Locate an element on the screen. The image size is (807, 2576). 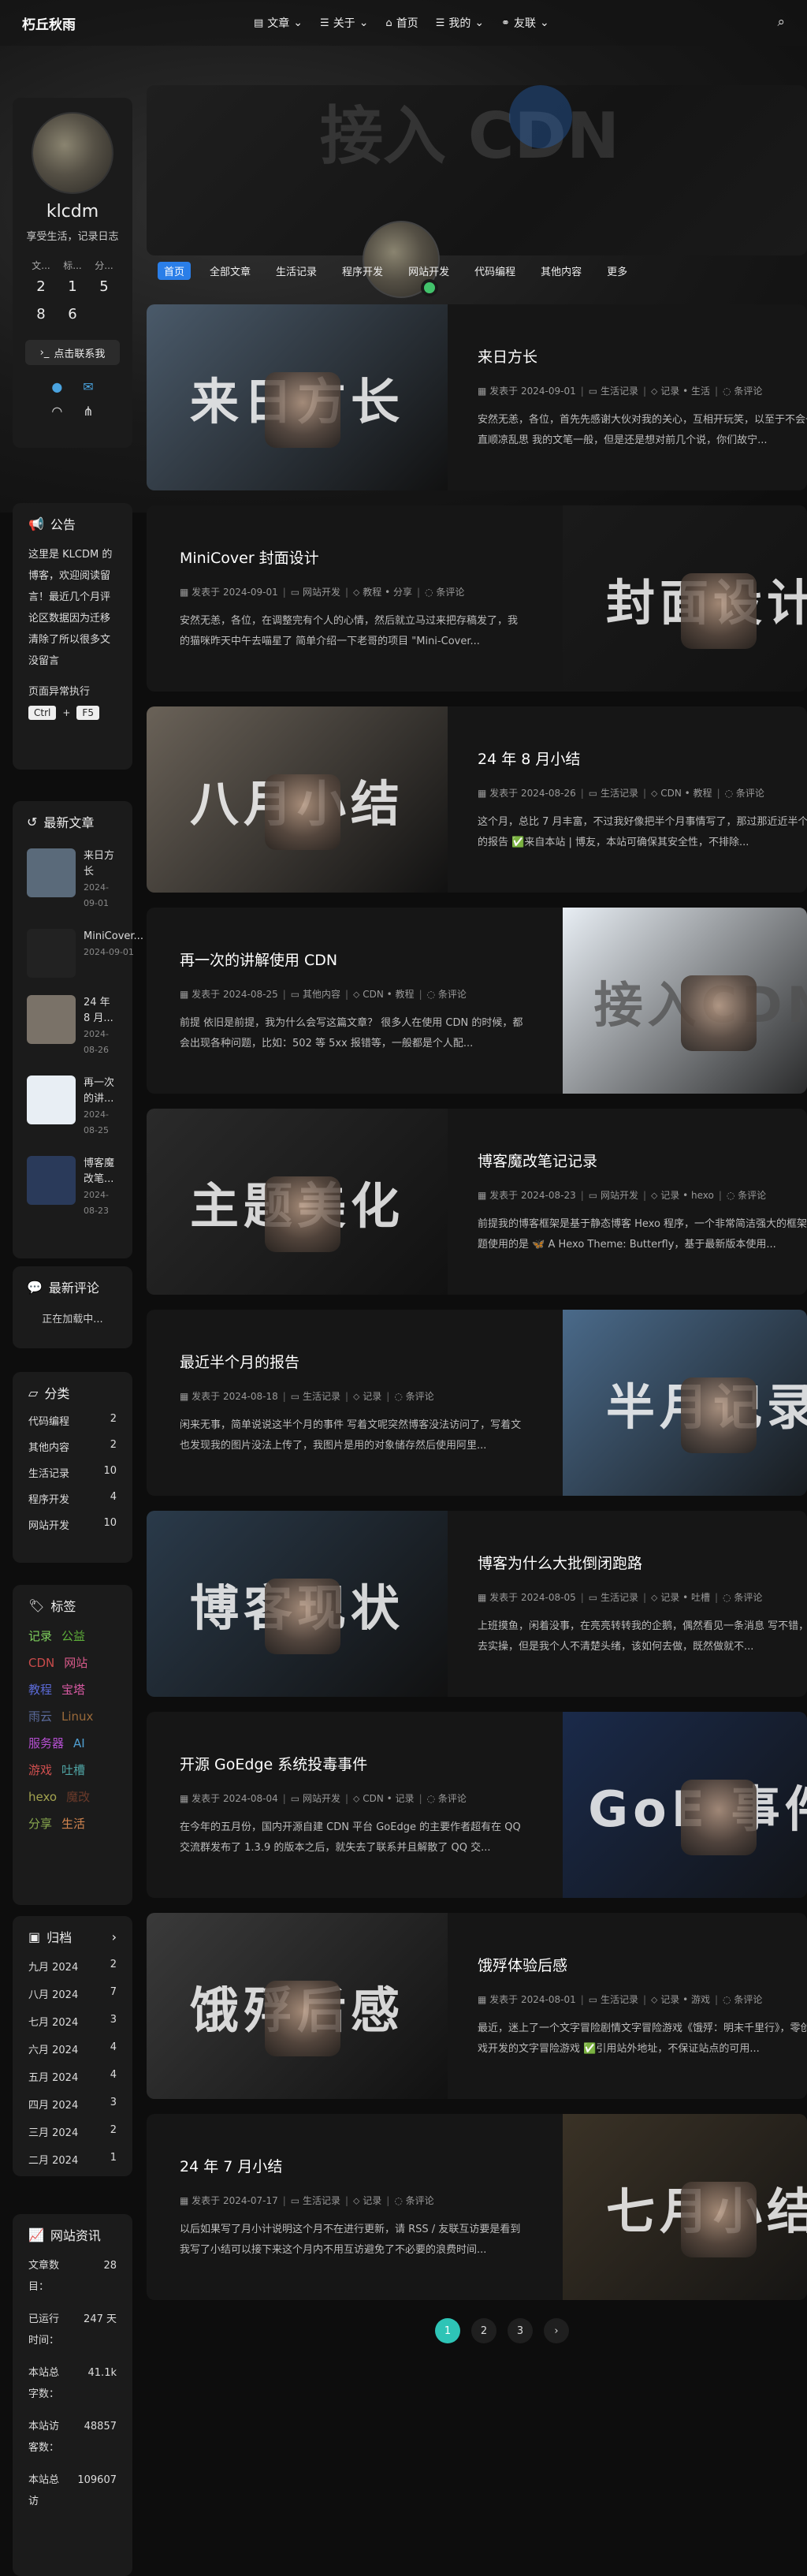
post-tags: 记录 • 生活 is located at coordinates (685, 391).